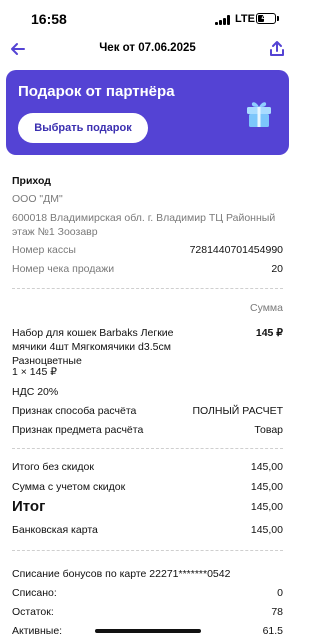 The width and height of the screenshot is (320, 640). What do you see at coordinates (147, 530) in the screenshot?
I see `bank-card-row: Банковская карта 145,00` at bounding box center [147, 530].